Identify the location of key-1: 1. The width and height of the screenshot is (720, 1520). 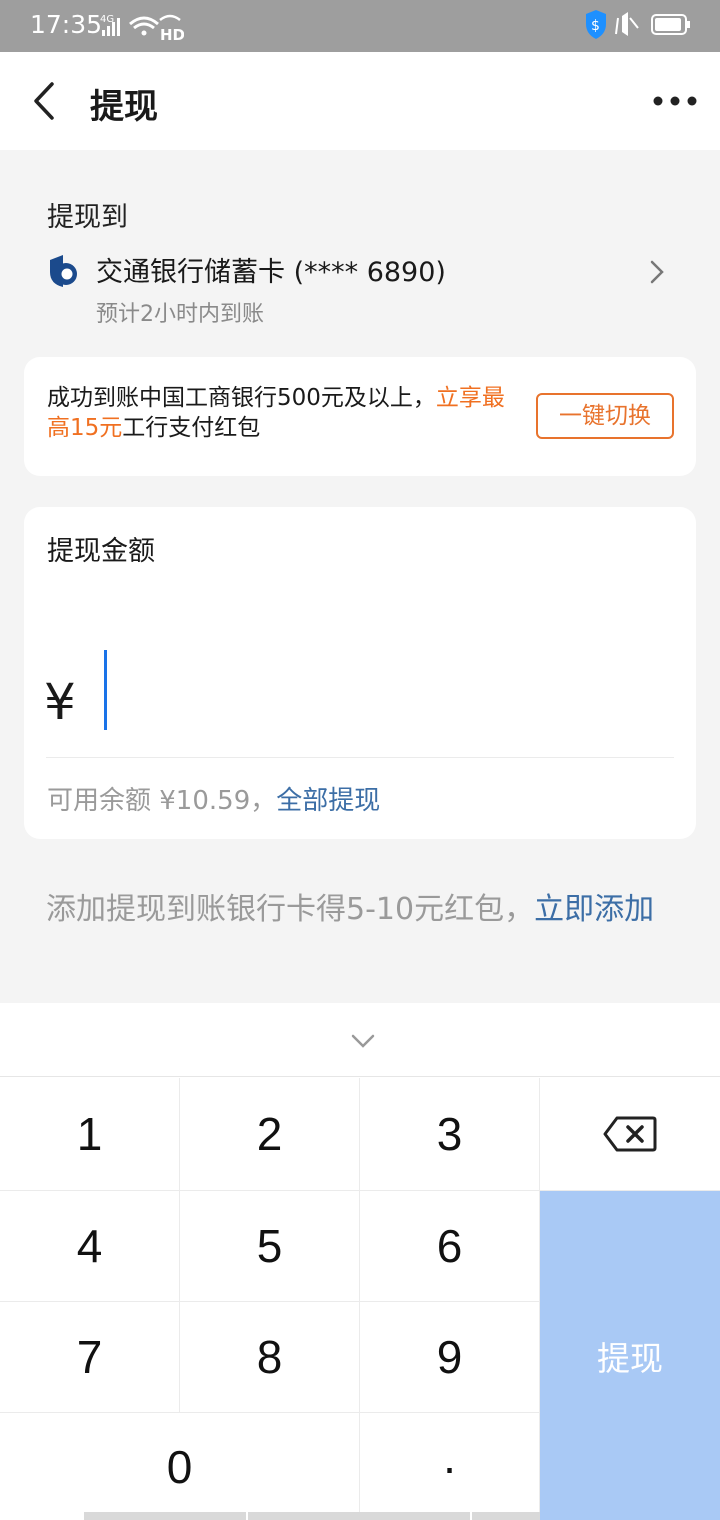
(90, 1134).